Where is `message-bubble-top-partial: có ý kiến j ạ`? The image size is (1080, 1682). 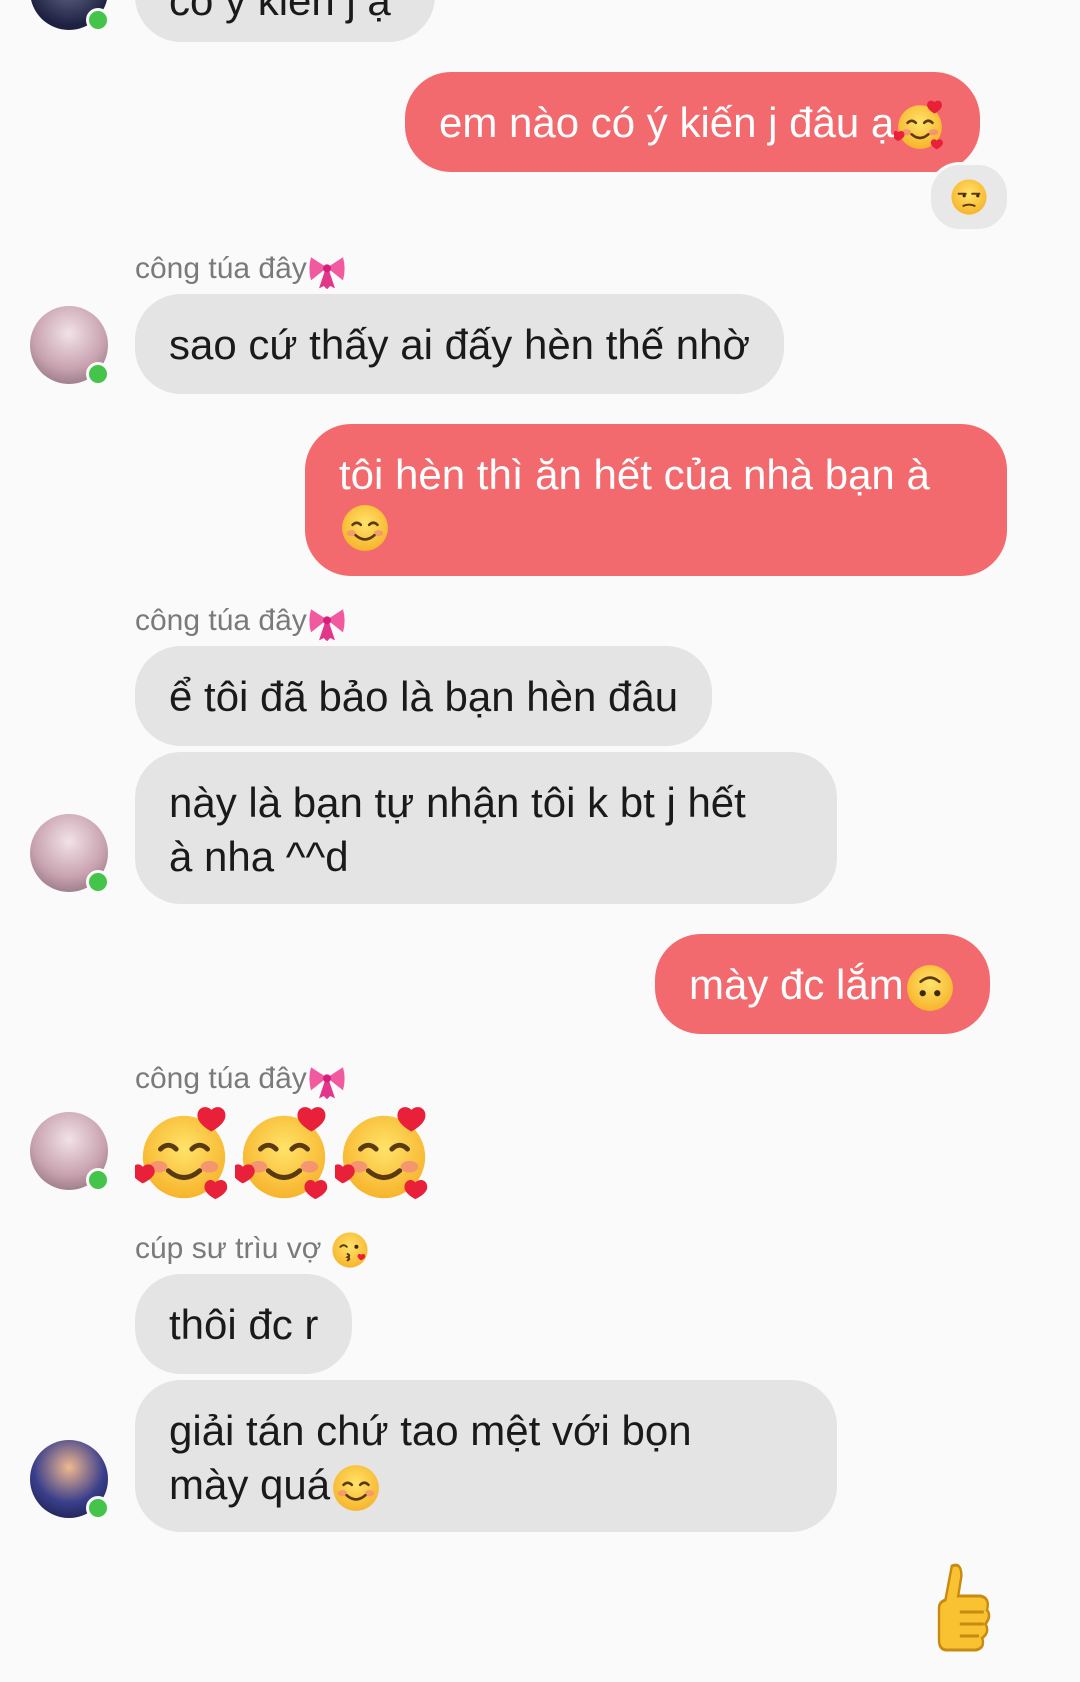
message-bubble-top-partial: có ý kiến j ạ is located at coordinates (285, 21).